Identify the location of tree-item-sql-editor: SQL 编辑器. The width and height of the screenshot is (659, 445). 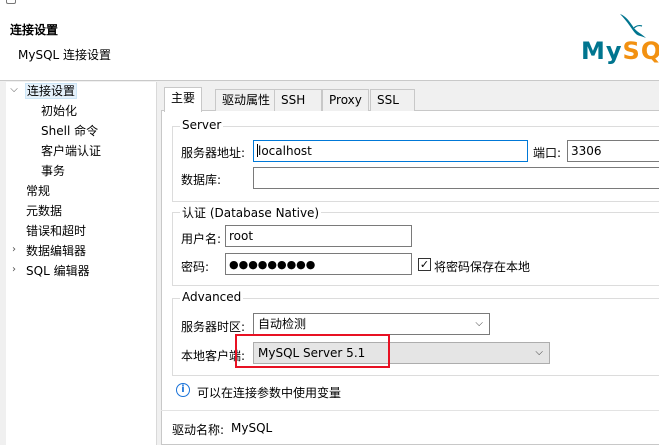
(58, 271).